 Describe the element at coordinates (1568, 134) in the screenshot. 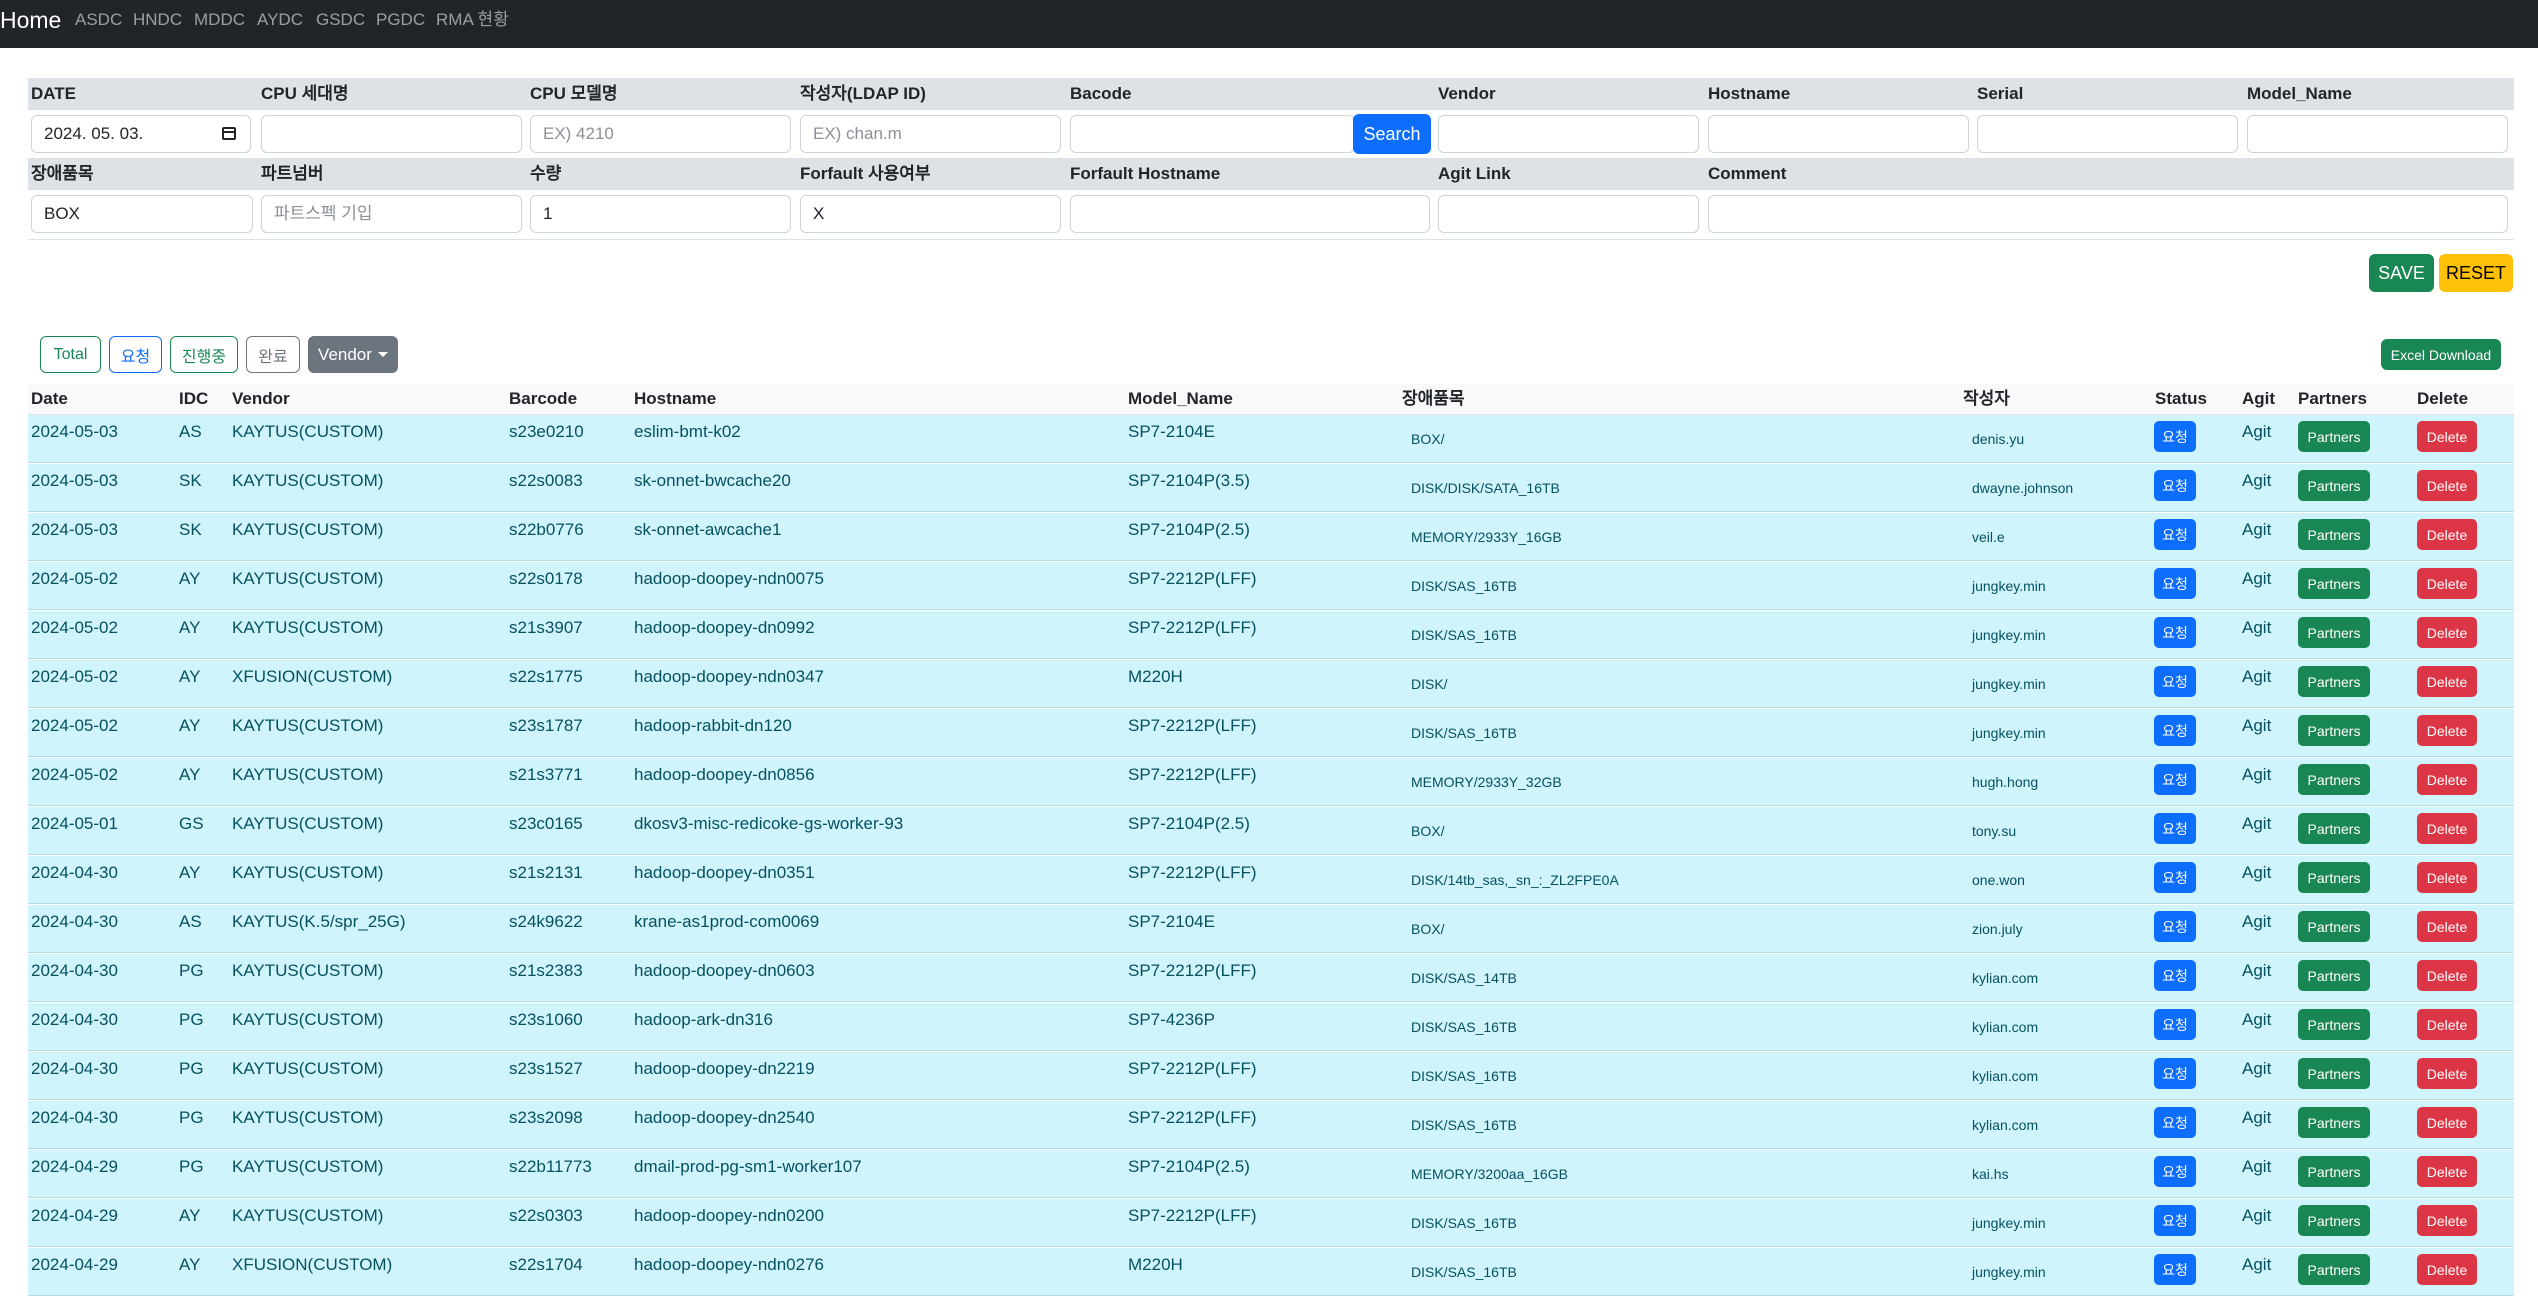

I see `vendor-field` at that location.